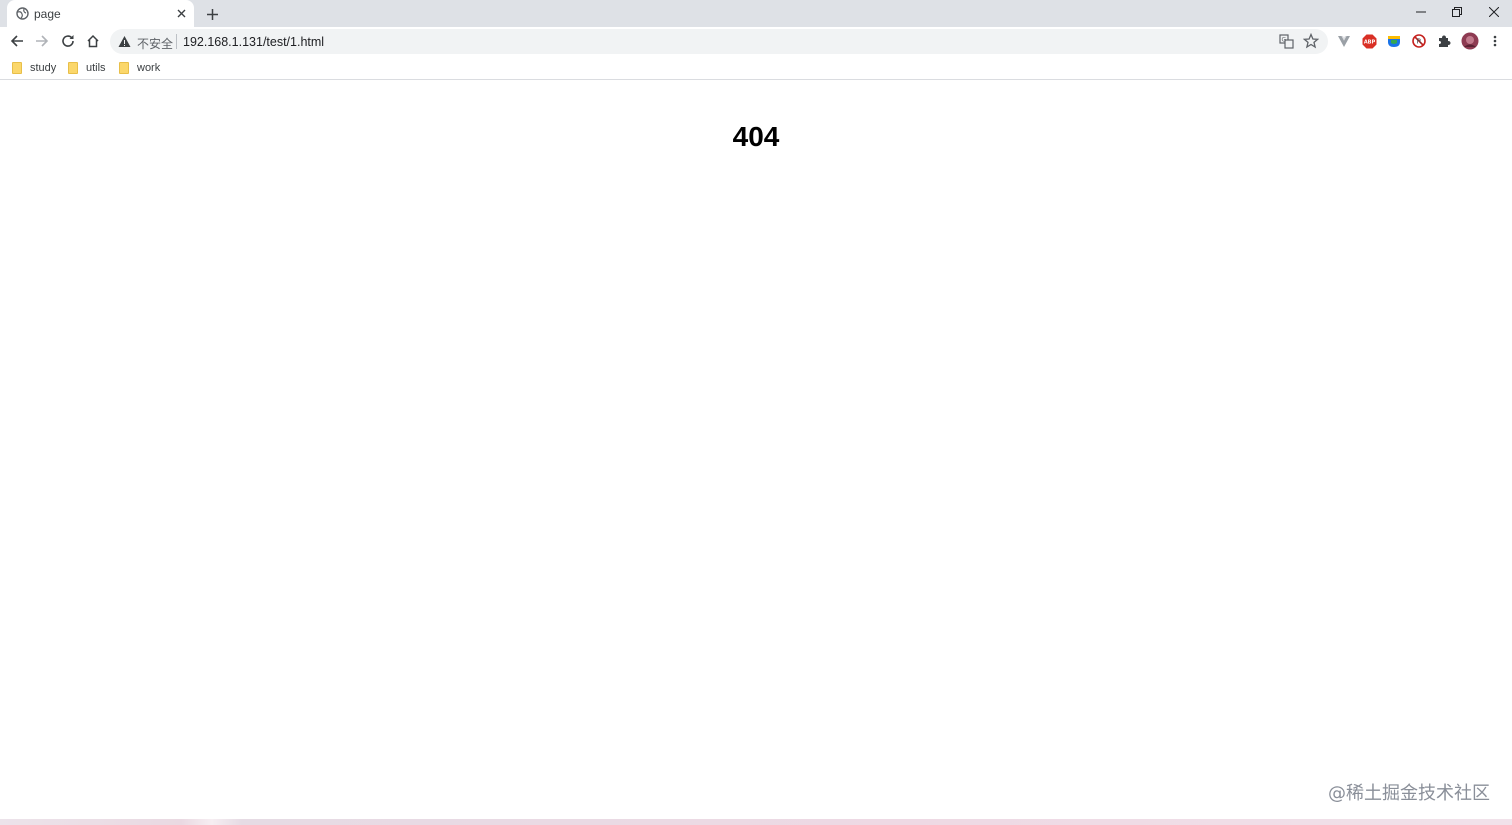 Image resolution: width=1512 pixels, height=825 pixels. I want to click on bookmark-folder-work: work, so click(139, 68).